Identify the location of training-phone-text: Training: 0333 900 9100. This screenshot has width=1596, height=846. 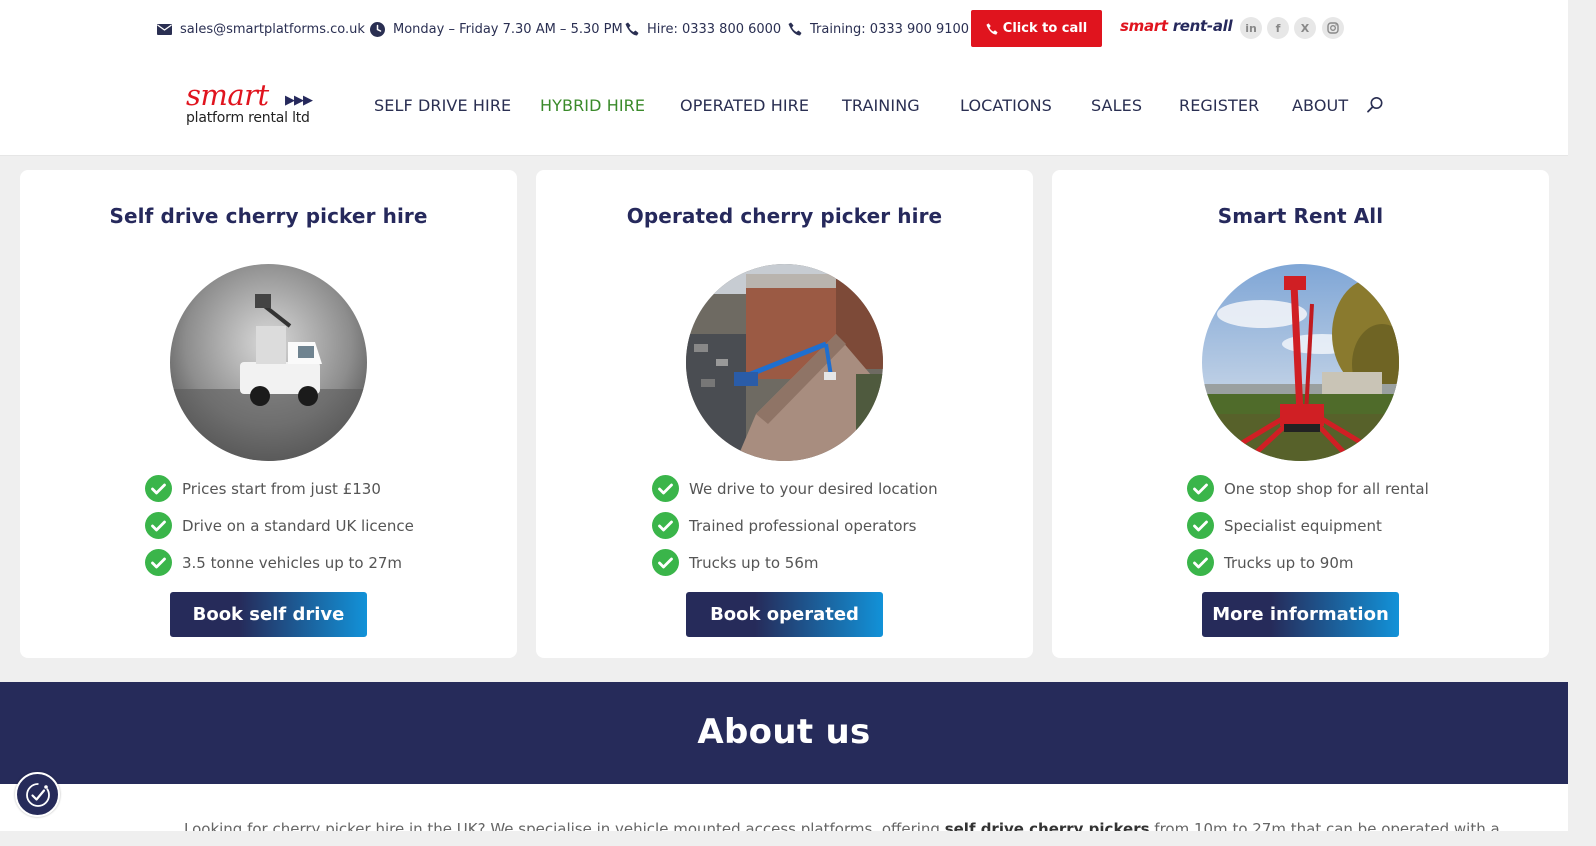
(890, 29).